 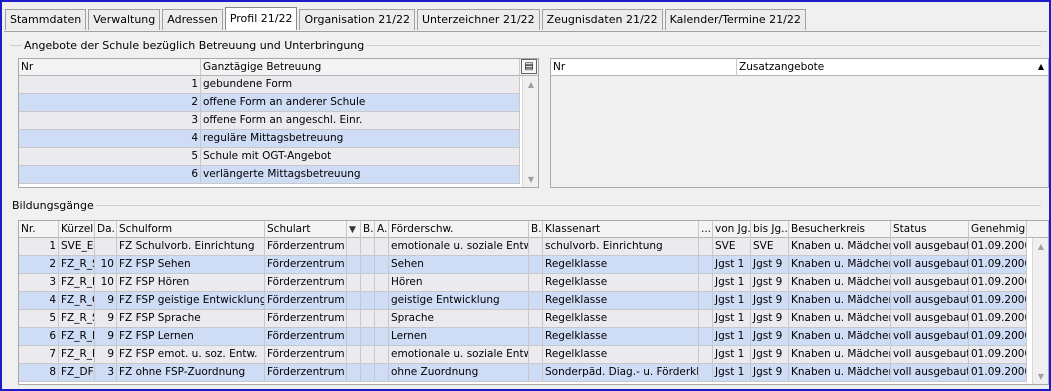 What do you see at coordinates (46, 19) in the screenshot?
I see `tab-stammdaten: Stammdaten` at bounding box center [46, 19].